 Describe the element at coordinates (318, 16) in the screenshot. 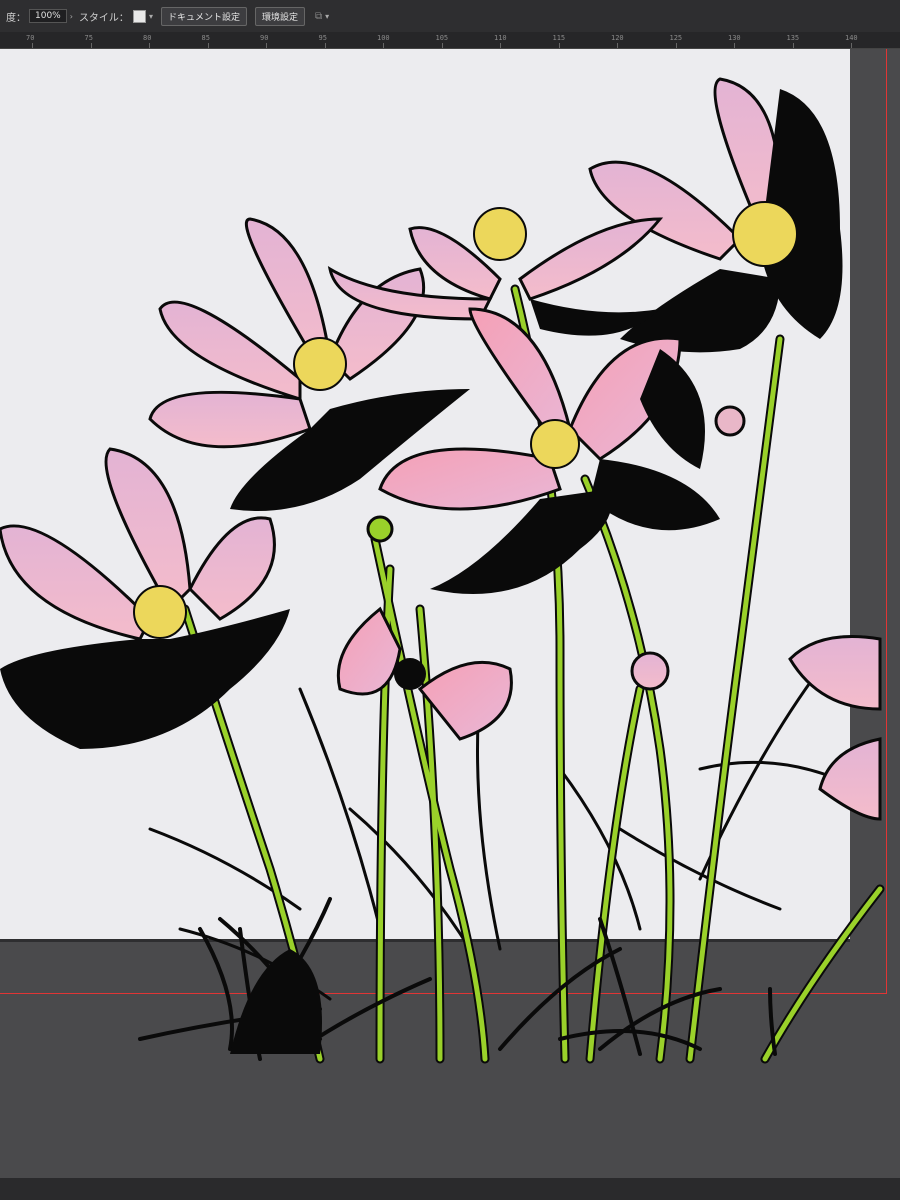

I see `arrange-icon: ⧉` at that location.